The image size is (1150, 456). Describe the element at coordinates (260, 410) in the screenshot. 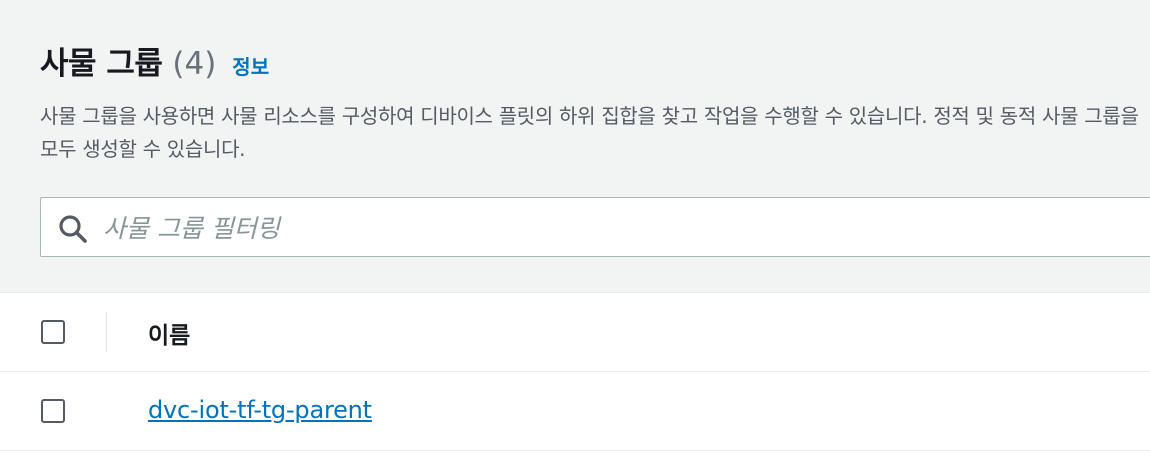

I see `thing-group-link: dvc-iot-tf-tg-parent` at that location.